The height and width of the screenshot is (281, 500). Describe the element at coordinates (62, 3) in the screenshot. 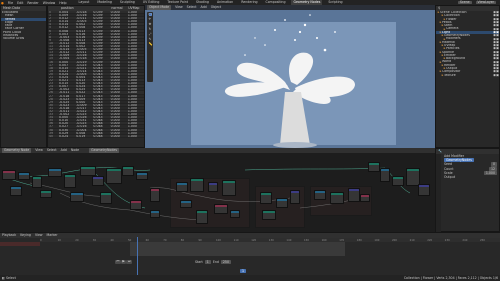

I see `menu-help: Help` at that location.